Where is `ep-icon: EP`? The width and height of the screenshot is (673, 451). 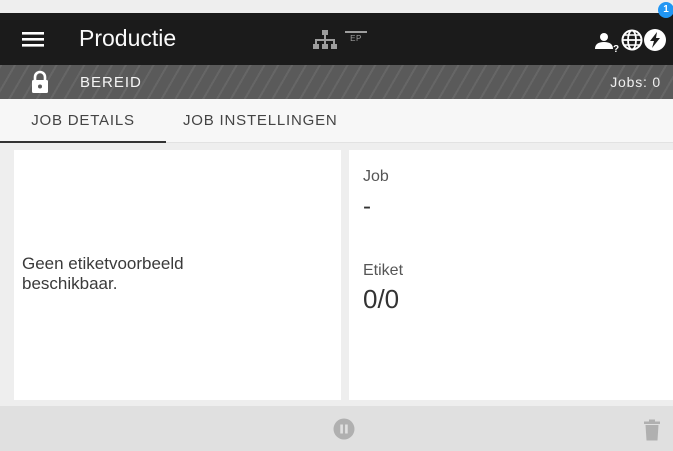 ep-icon: EP is located at coordinates (356, 39).